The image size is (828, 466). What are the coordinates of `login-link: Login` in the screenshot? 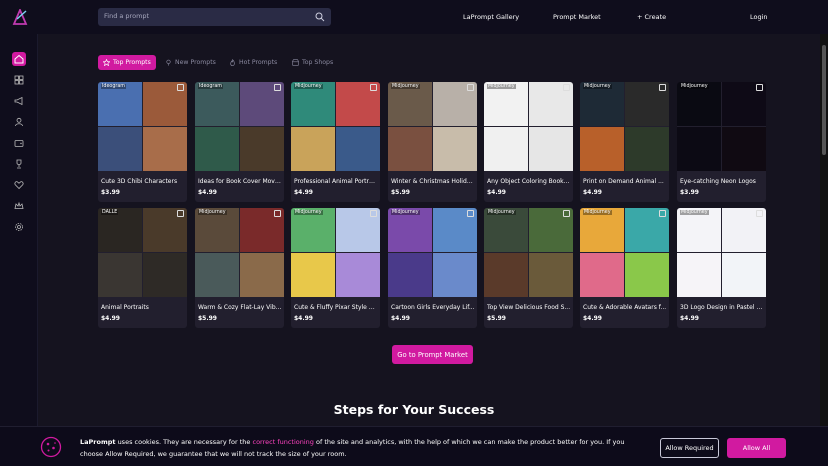 It's located at (759, 17).